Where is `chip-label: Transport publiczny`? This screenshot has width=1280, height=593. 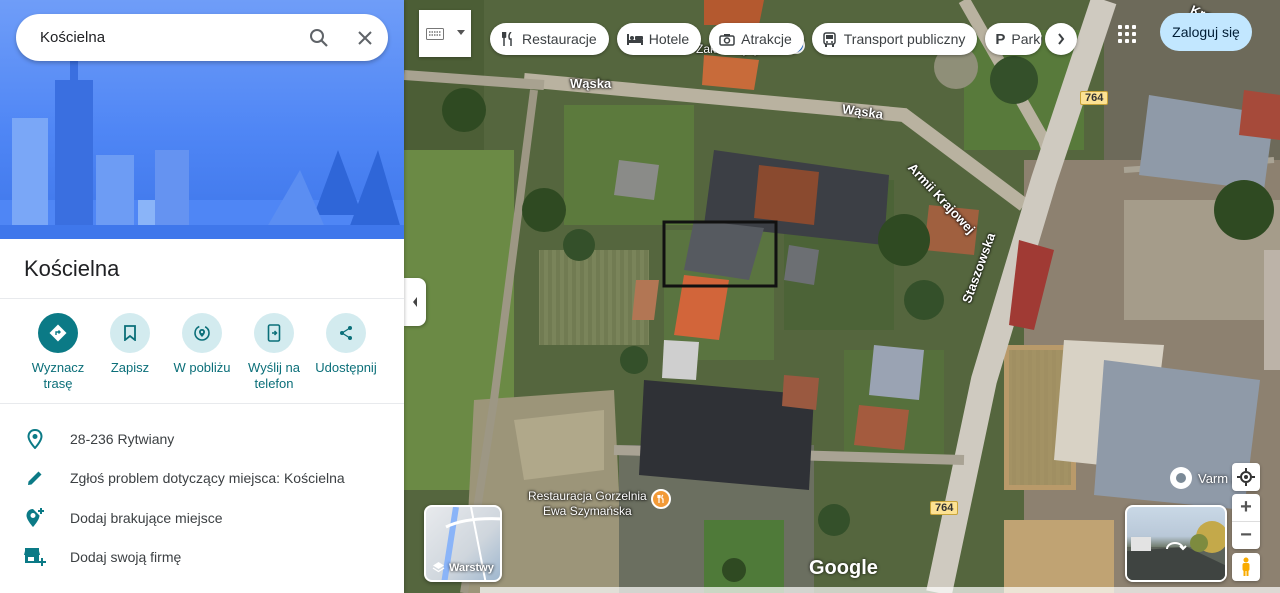 chip-label: Transport publiczny is located at coordinates (904, 39).